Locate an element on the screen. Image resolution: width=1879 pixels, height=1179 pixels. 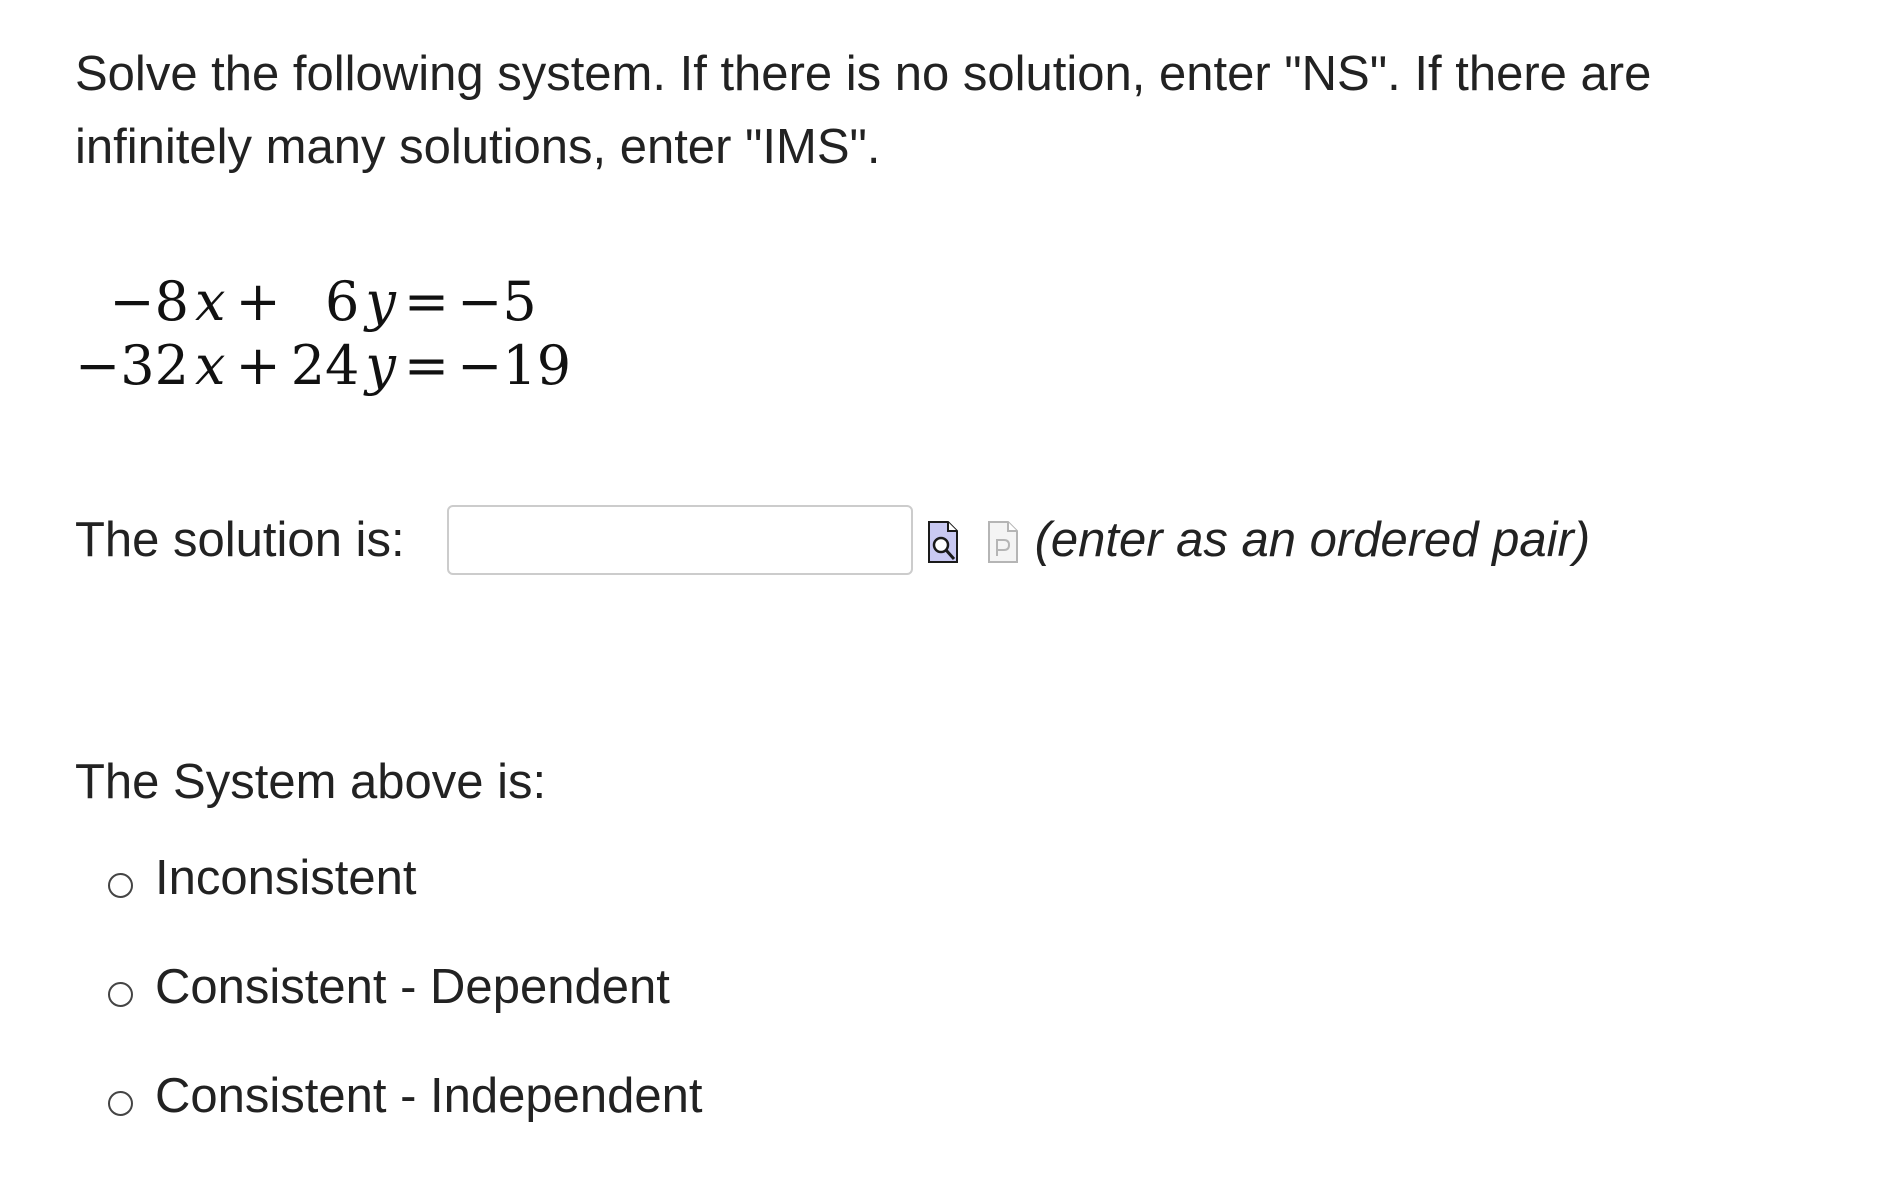
equation-row: −8 x + 6y = −5 is located at coordinates (323, 302).